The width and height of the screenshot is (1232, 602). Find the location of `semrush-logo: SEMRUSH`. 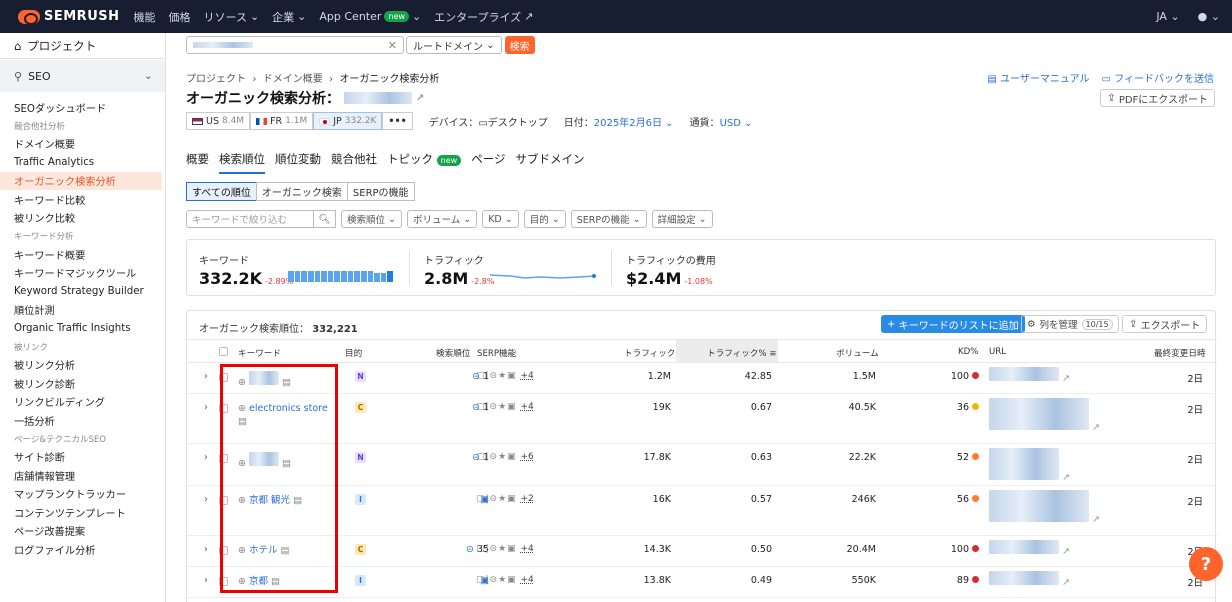

semrush-logo: SEMRUSH is located at coordinates (69, 17).